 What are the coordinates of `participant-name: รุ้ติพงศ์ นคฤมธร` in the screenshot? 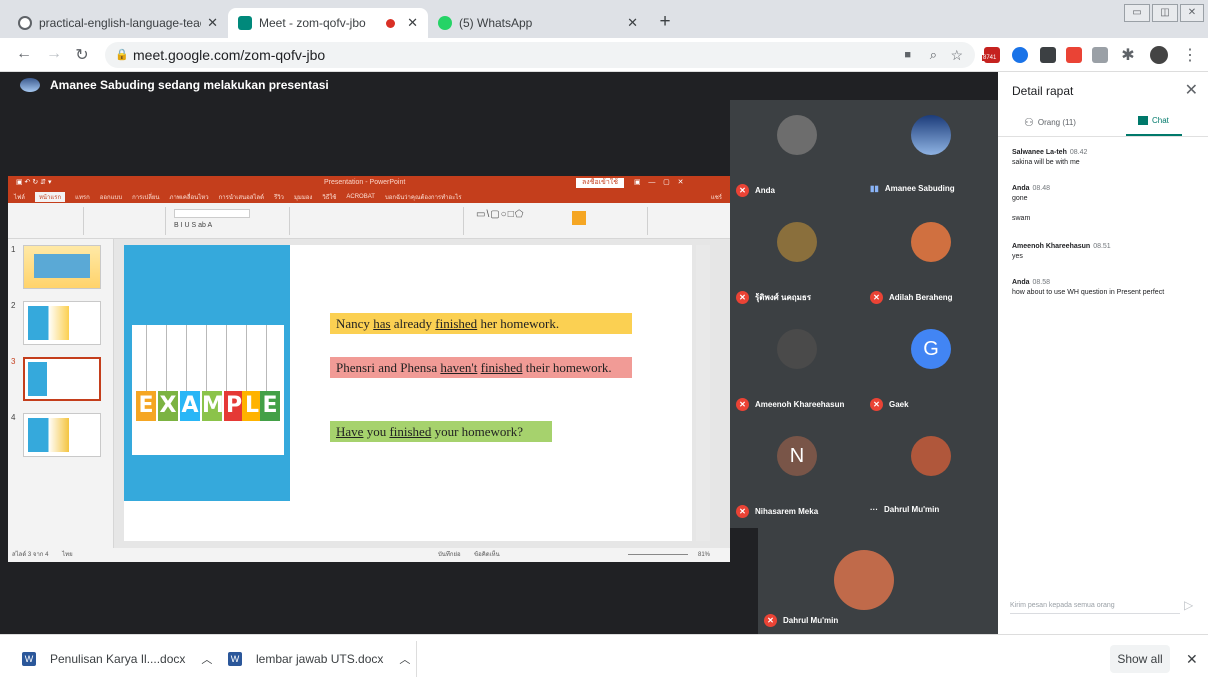 It's located at (783, 297).